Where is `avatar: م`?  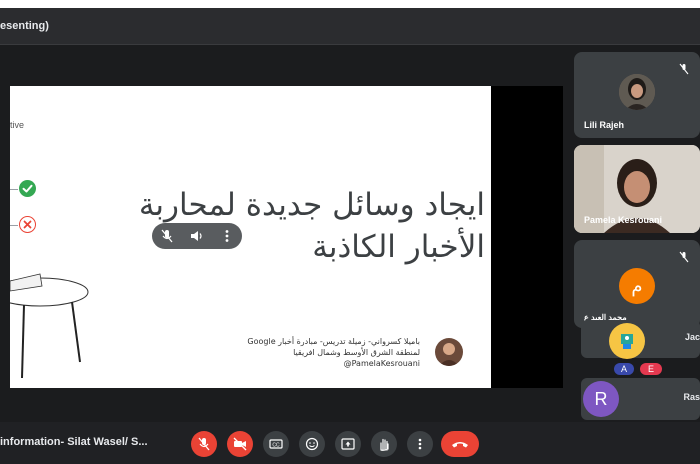
avatar: م is located at coordinates (637, 286).